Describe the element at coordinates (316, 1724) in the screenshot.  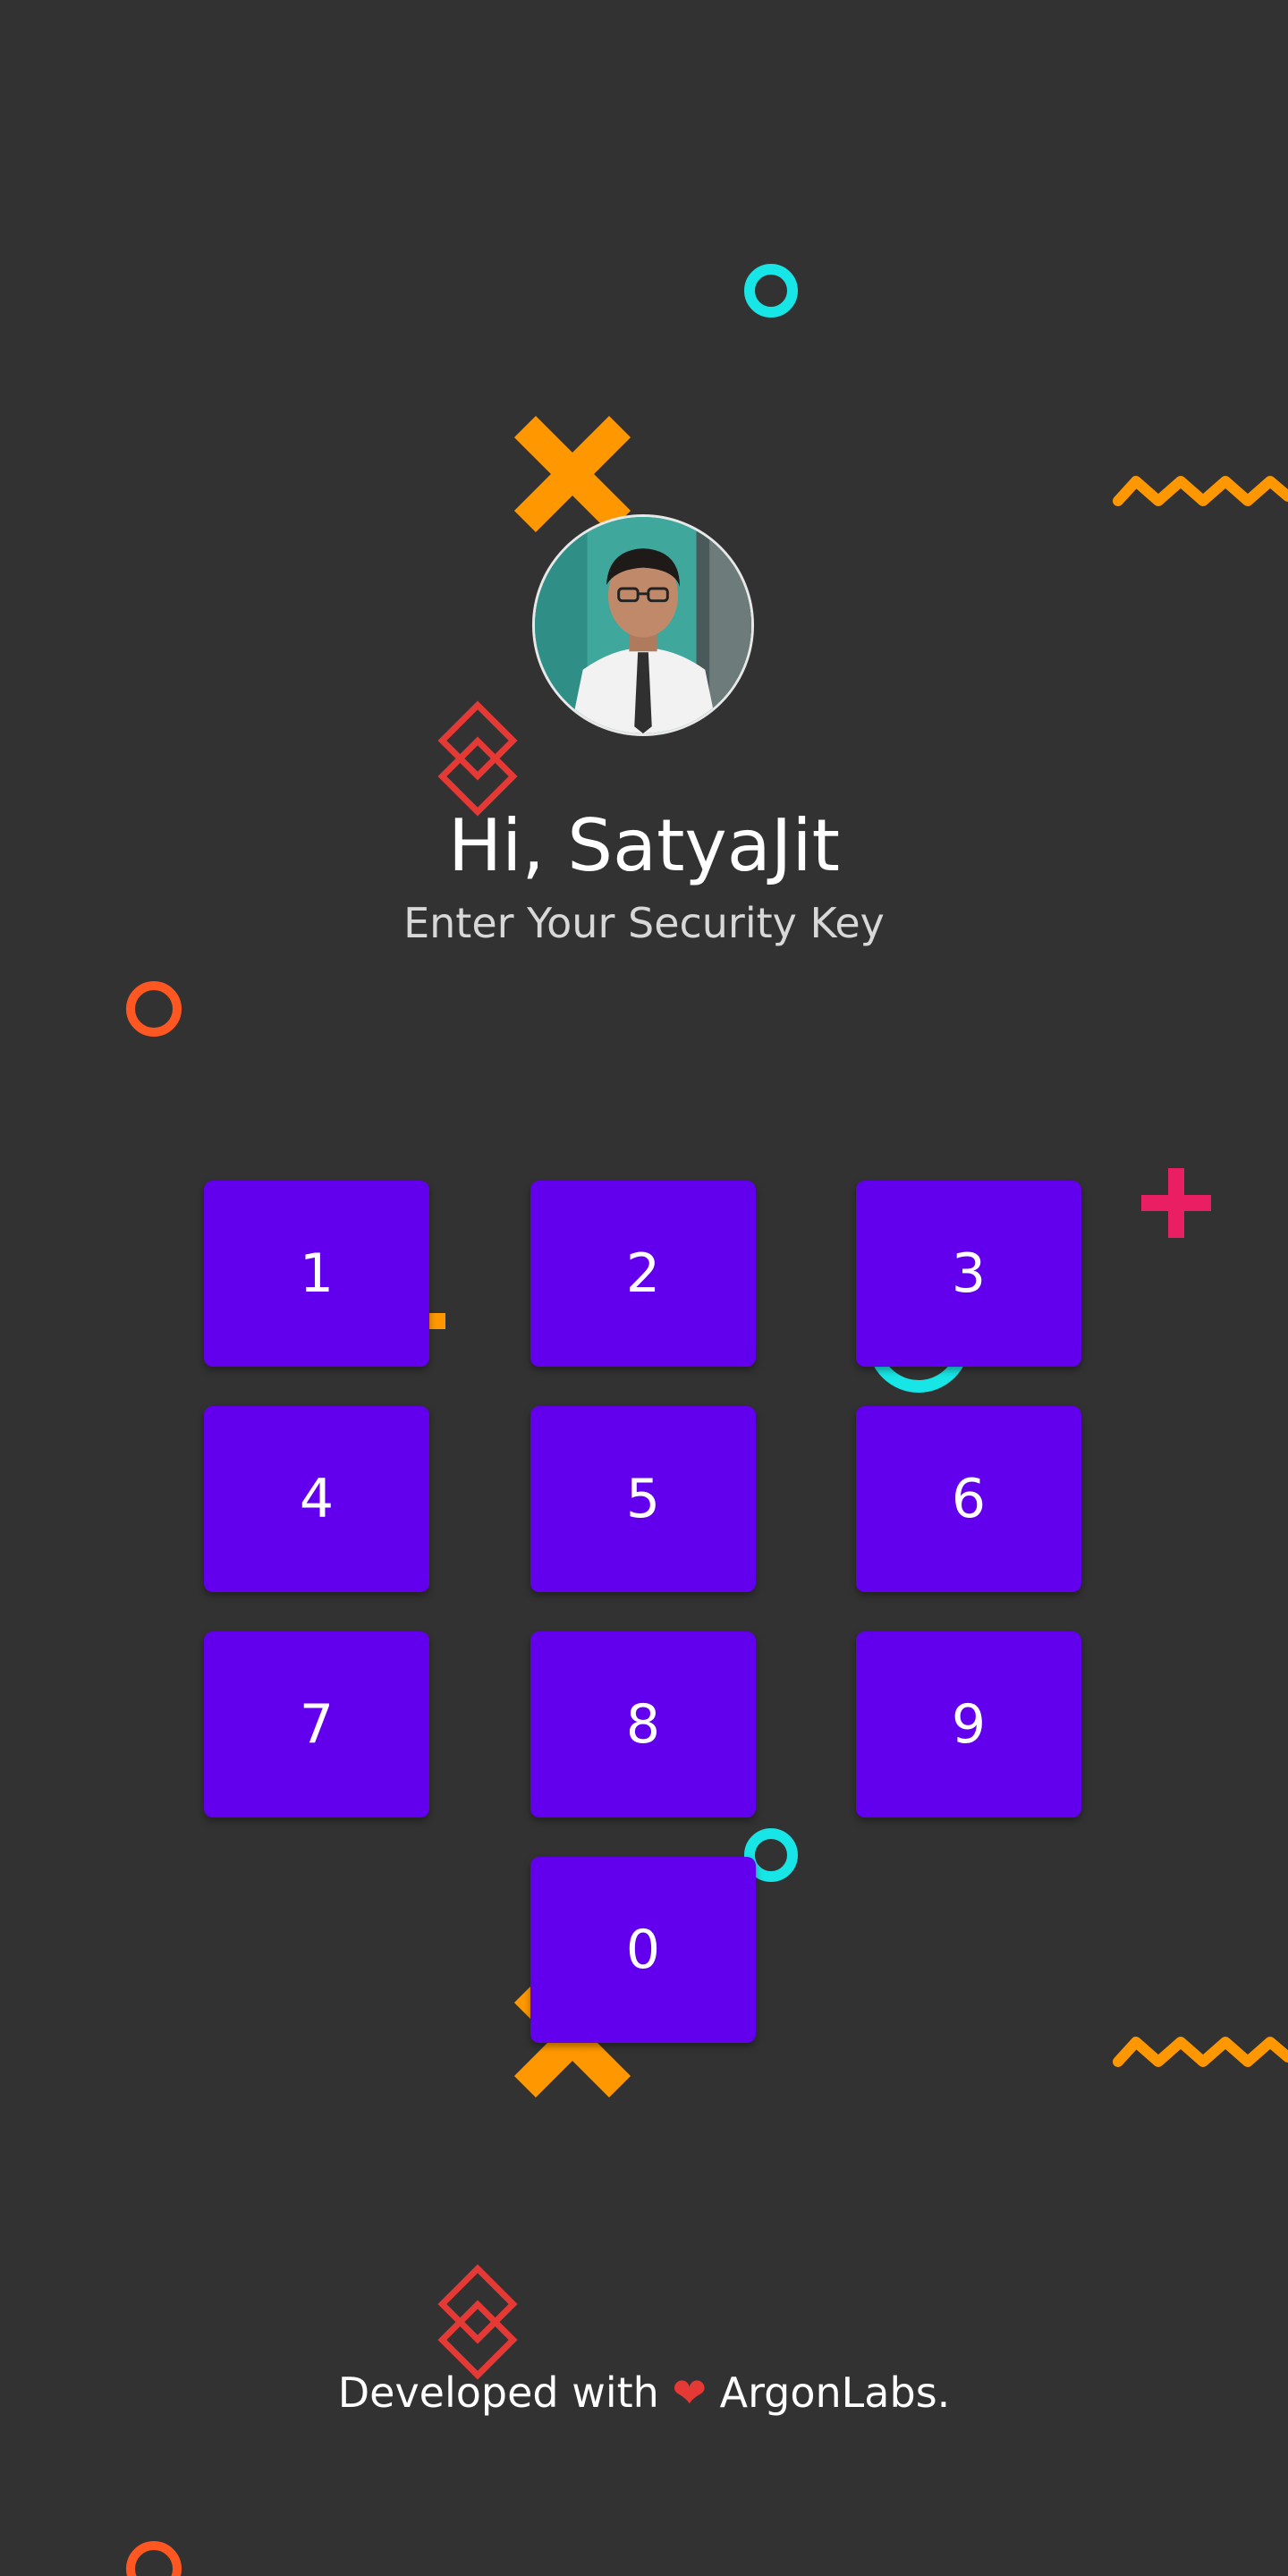
I see `key-7-button: 7` at that location.